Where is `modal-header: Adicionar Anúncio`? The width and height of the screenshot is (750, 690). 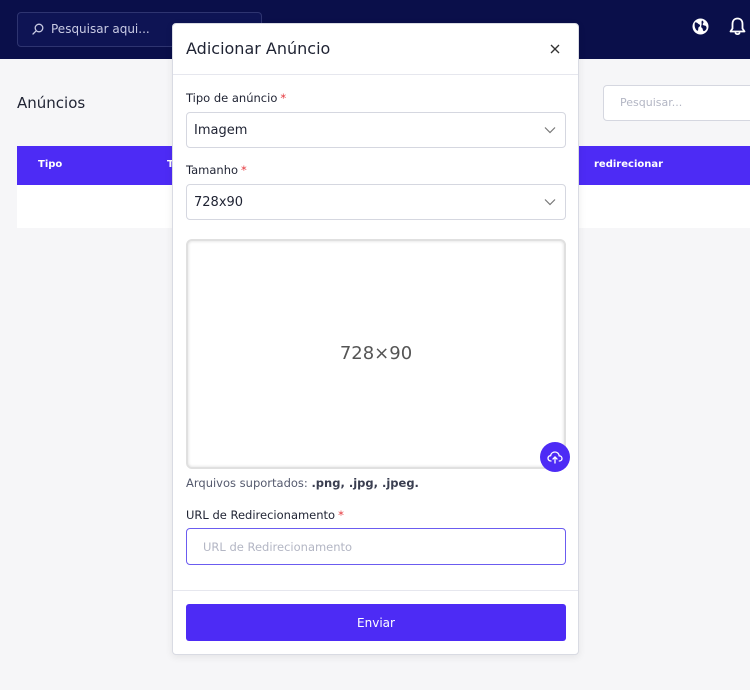
modal-header: Adicionar Anúncio is located at coordinates (375, 49).